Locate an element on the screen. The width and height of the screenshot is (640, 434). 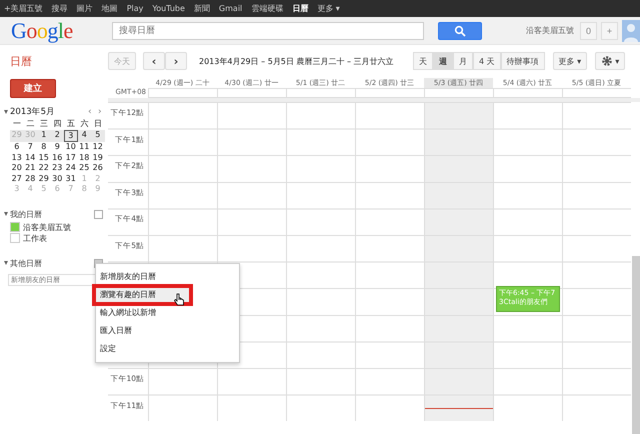
calendar-day: 25 is located at coordinates (84, 168).